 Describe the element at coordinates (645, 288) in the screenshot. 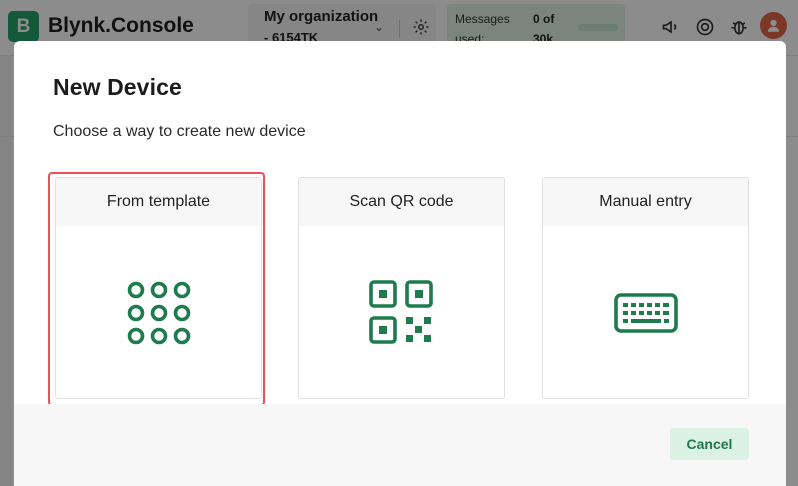

I see `option-manual-entry: Manual entry` at that location.